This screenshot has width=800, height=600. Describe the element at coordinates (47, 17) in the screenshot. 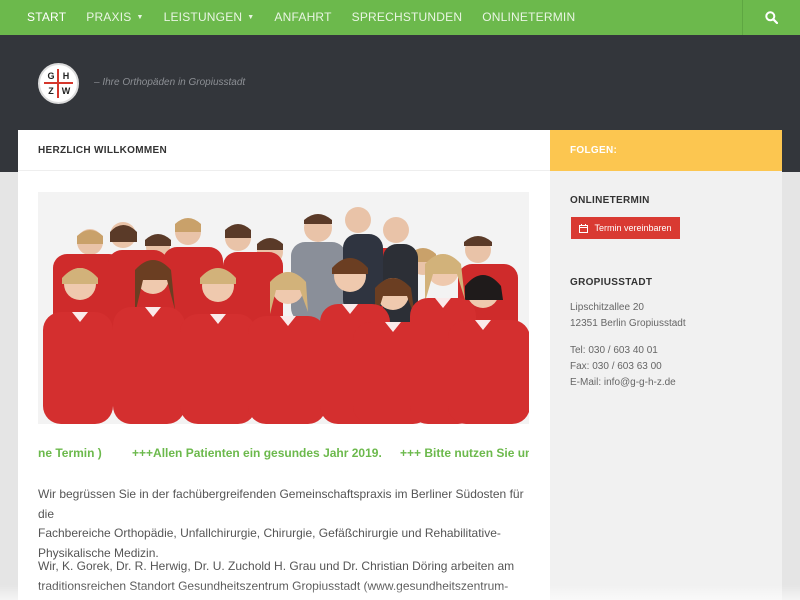

I see `nav-item-label: START` at that location.